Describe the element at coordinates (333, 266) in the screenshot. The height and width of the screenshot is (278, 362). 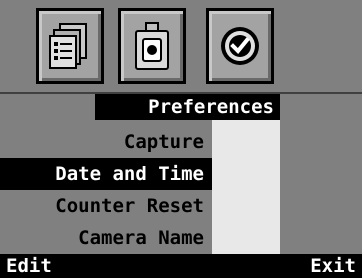
I see `exit-softkey: Exit` at that location.